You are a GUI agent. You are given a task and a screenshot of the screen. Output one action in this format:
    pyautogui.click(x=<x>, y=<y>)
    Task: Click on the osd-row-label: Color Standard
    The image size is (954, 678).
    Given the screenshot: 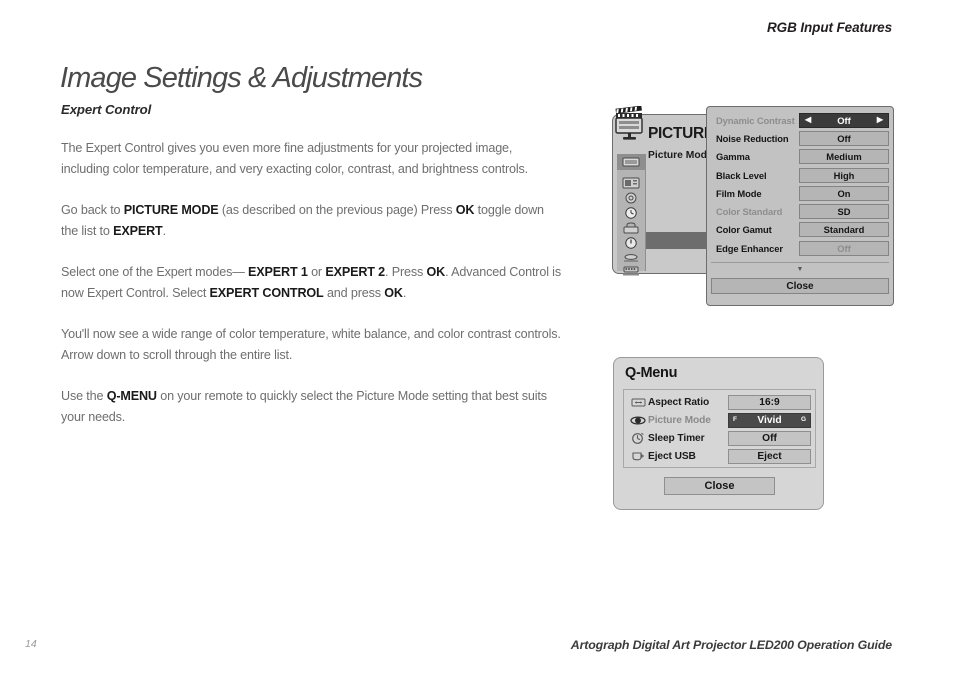 What is the action you would take?
    pyautogui.click(x=749, y=212)
    